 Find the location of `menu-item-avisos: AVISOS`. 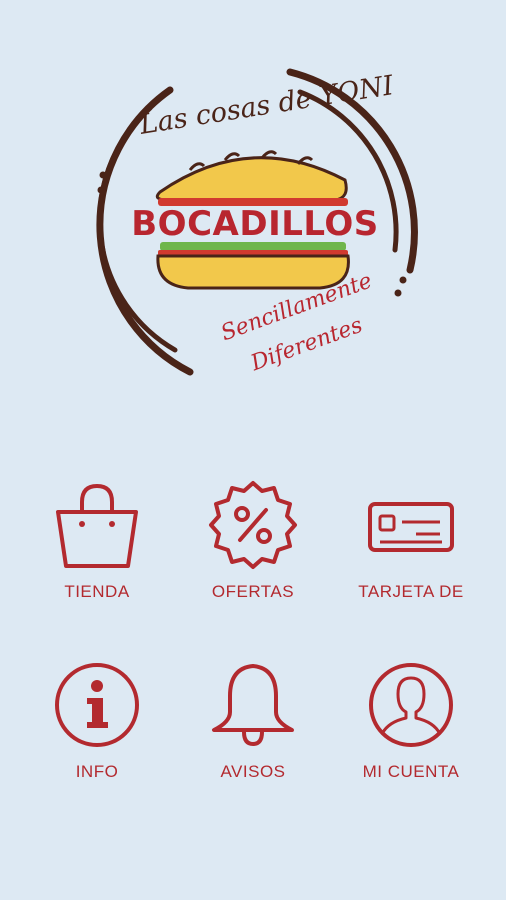

menu-item-avisos: AVISOS is located at coordinates (253, 735).